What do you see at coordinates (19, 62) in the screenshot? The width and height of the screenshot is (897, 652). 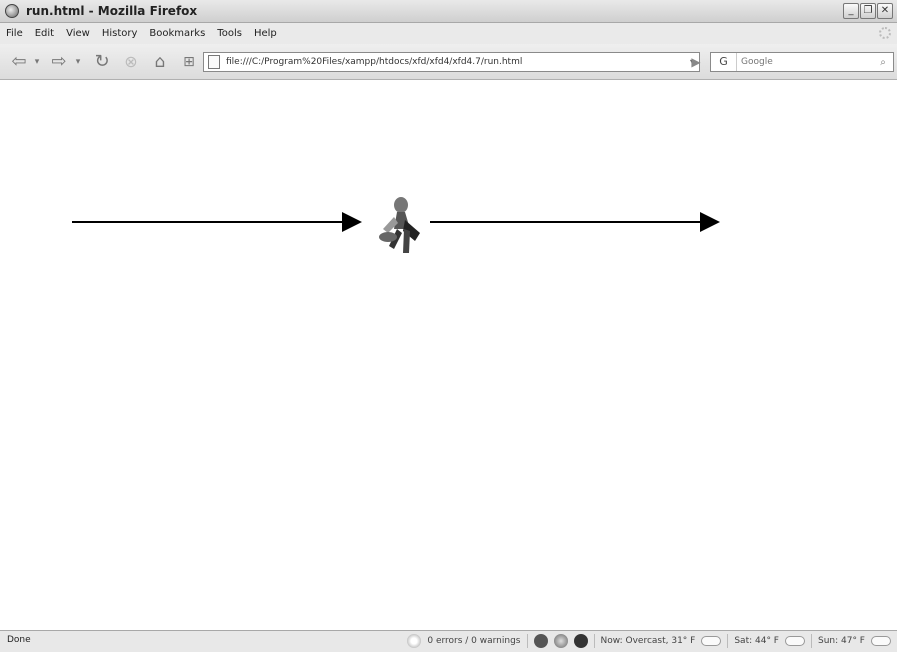 I see `back-arrow-icon: ⇦` at bounding box center [19, 62].